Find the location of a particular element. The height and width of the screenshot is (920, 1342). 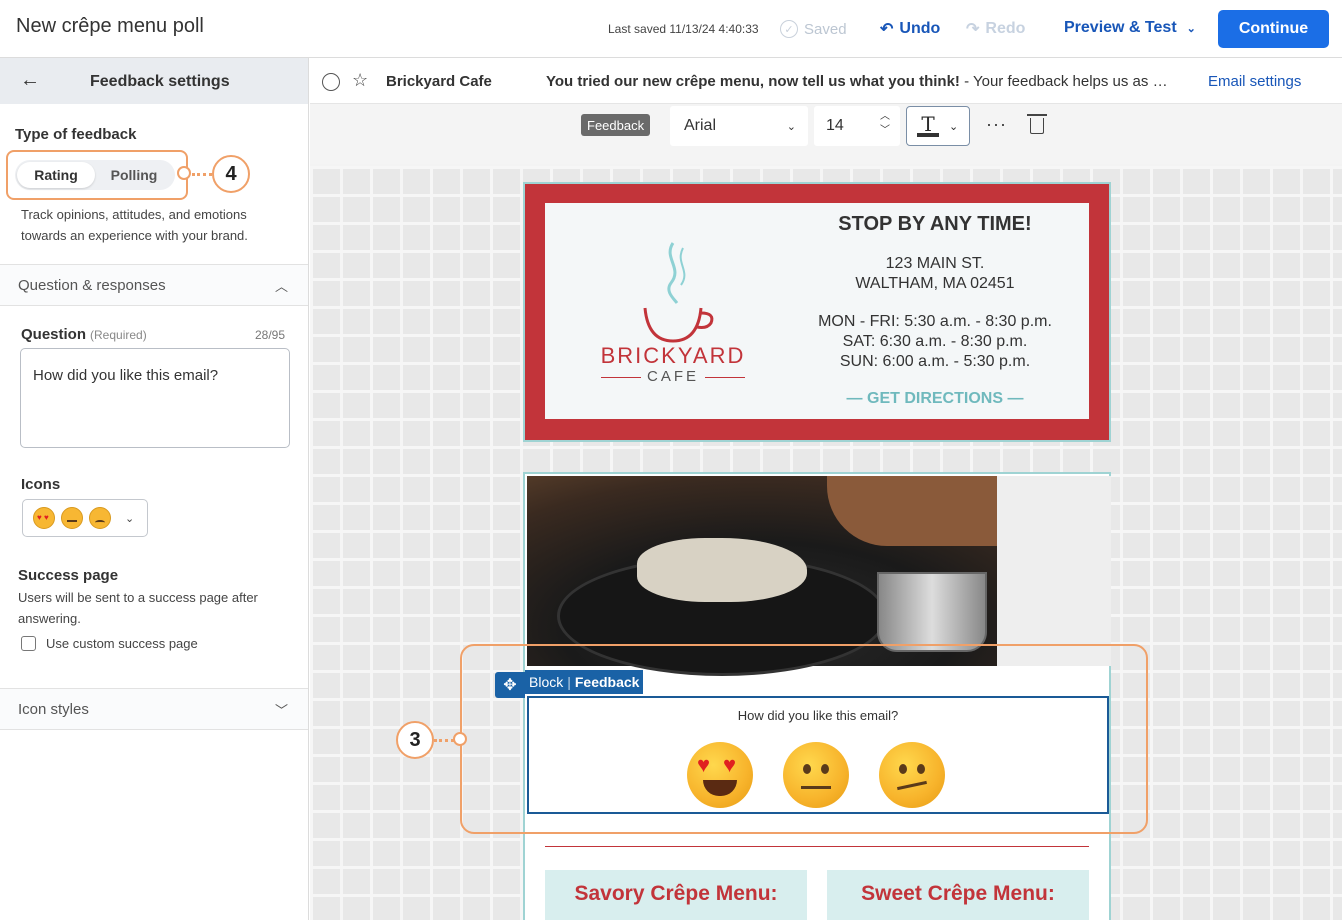

select-radio is located at coordinates (331, 82).